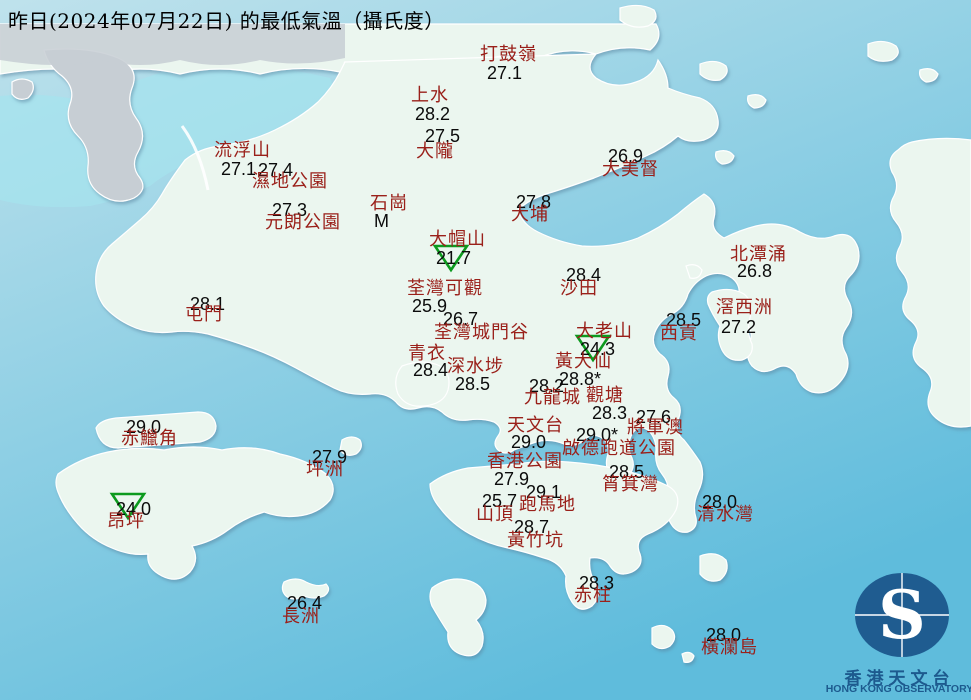  Describe the element at coordinates (535, 540) in the screenshot. I see `station-name: 黃竹坑` at that location.